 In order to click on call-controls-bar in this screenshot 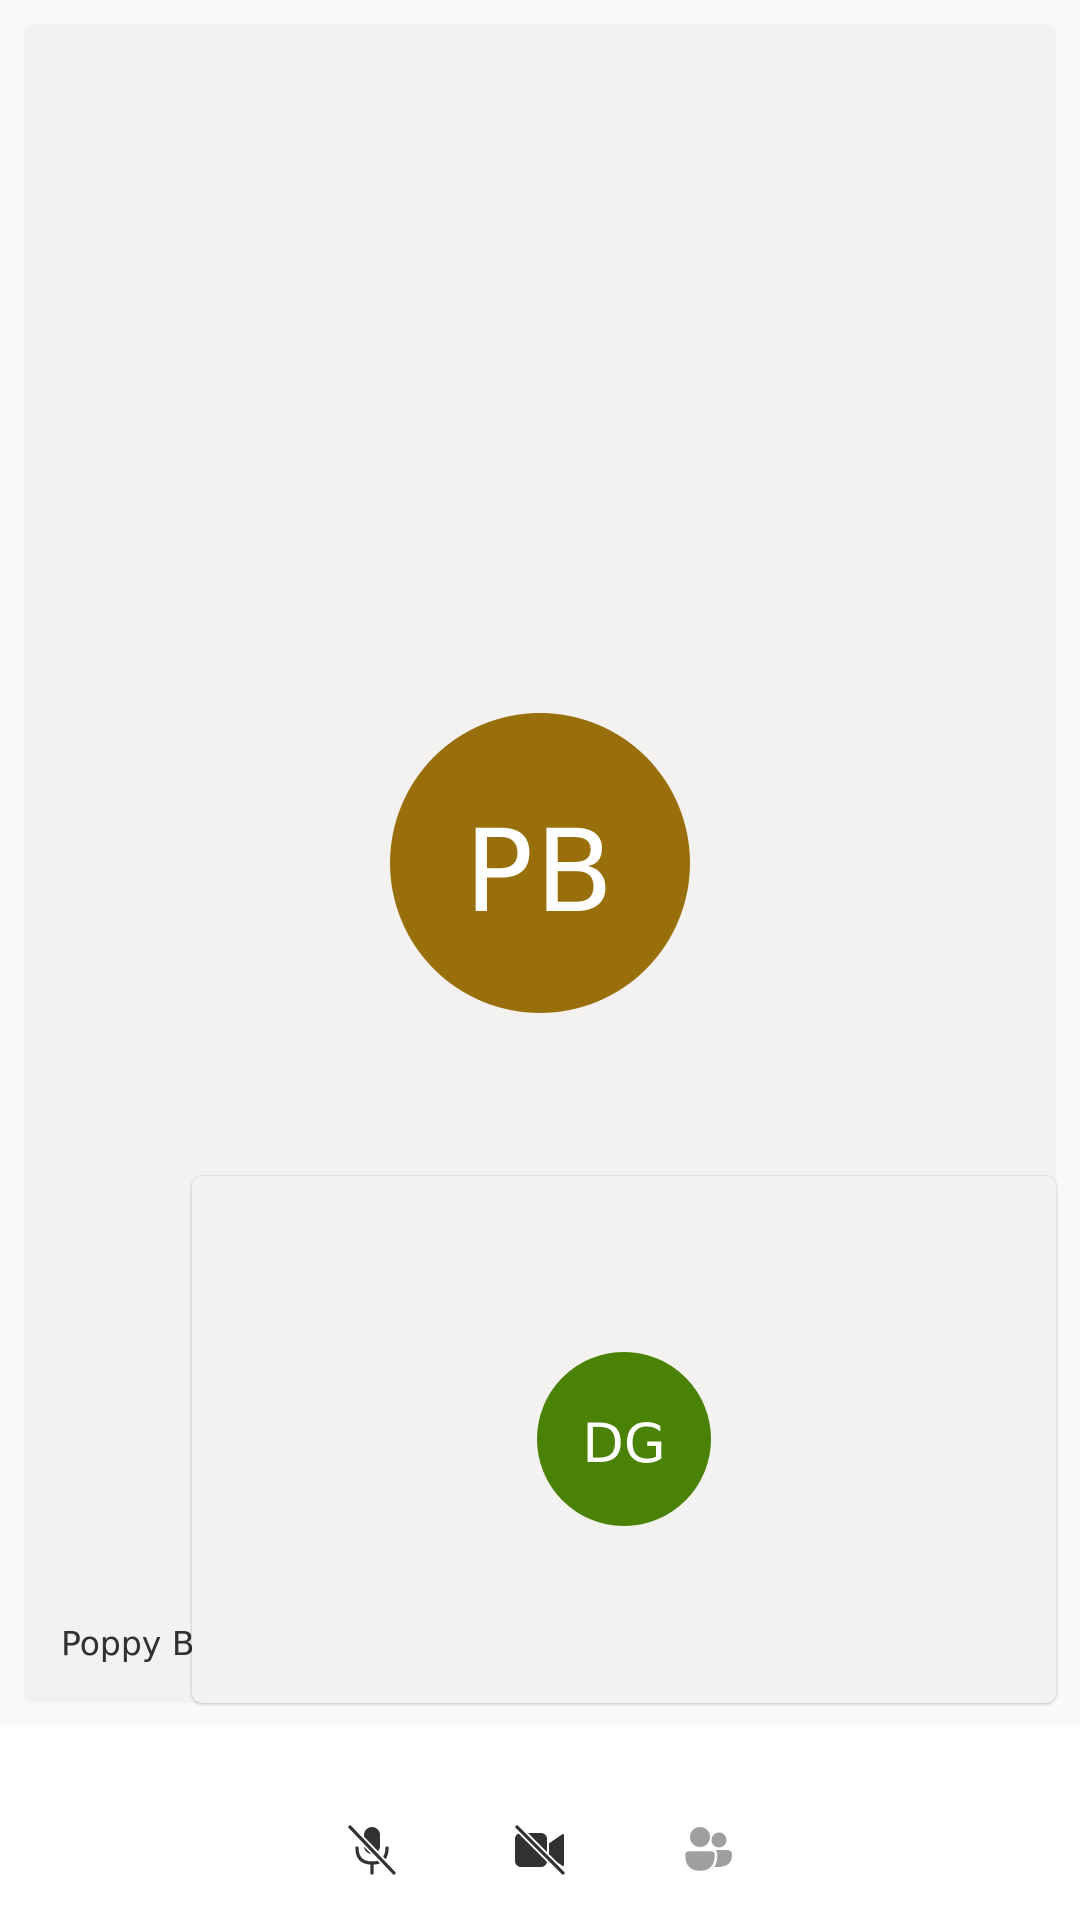, I will do `click(540, 1823)`.